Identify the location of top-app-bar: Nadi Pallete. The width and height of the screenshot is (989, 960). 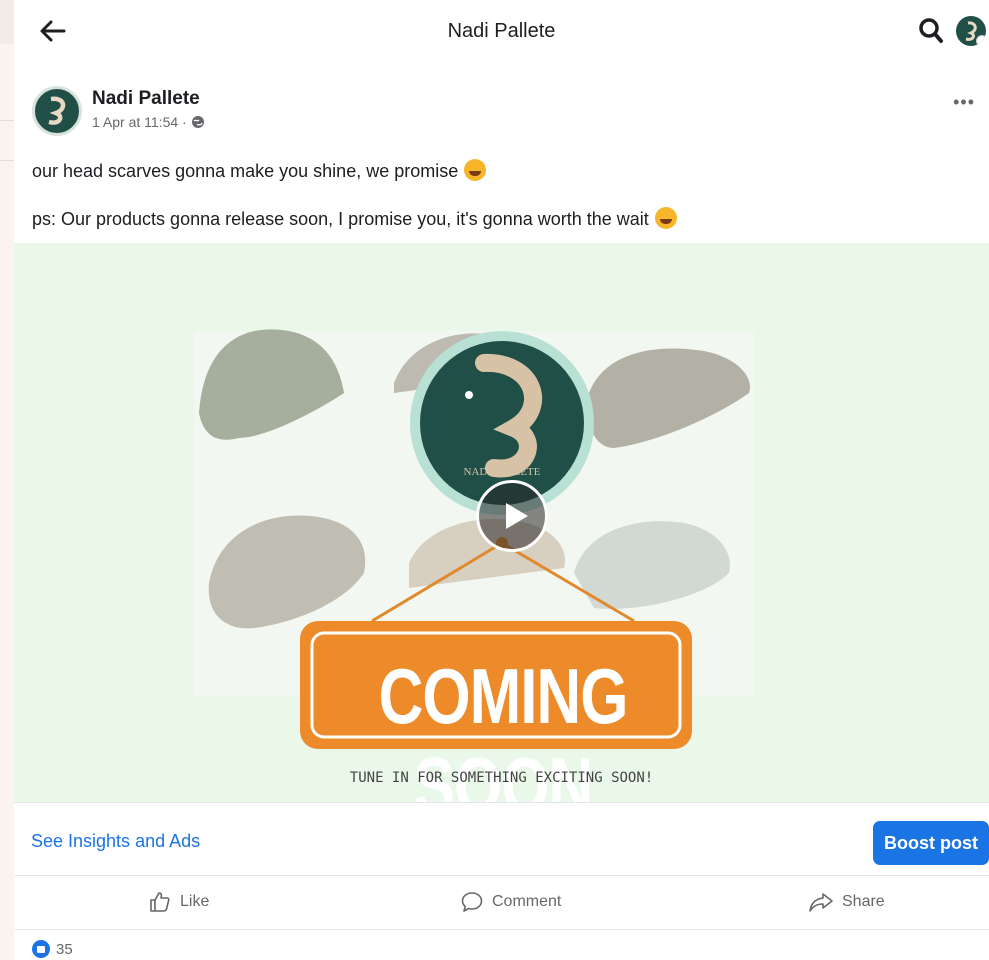
(501, 31).